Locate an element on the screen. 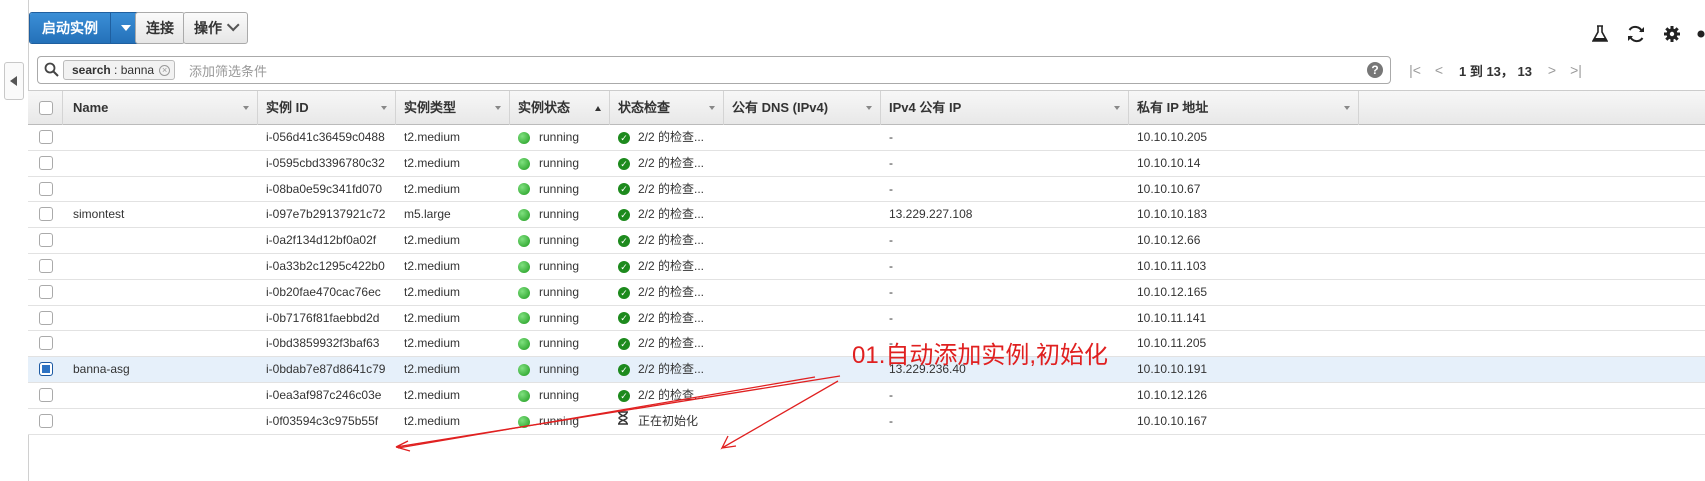 This screenshot has width=1705, height=481. column-public-ip: IPv4 公有 IP is located at coordinates (1005, 108).